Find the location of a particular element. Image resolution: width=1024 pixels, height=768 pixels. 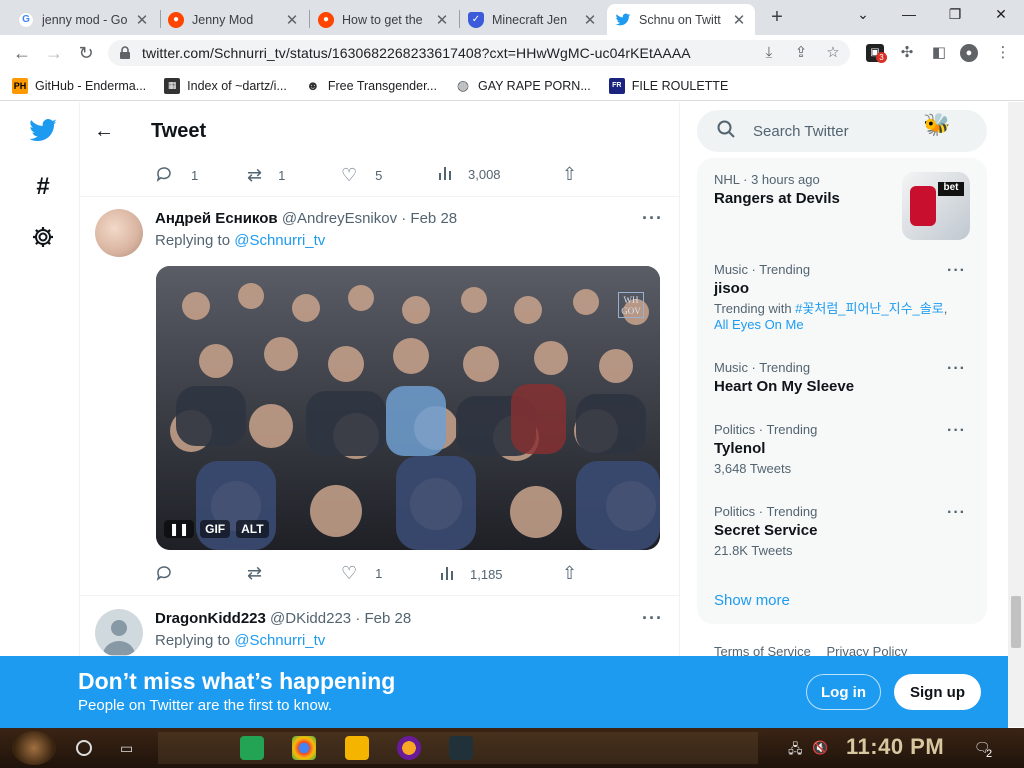

pause-icon: ❚❚ is located at coordinates (179, 529).